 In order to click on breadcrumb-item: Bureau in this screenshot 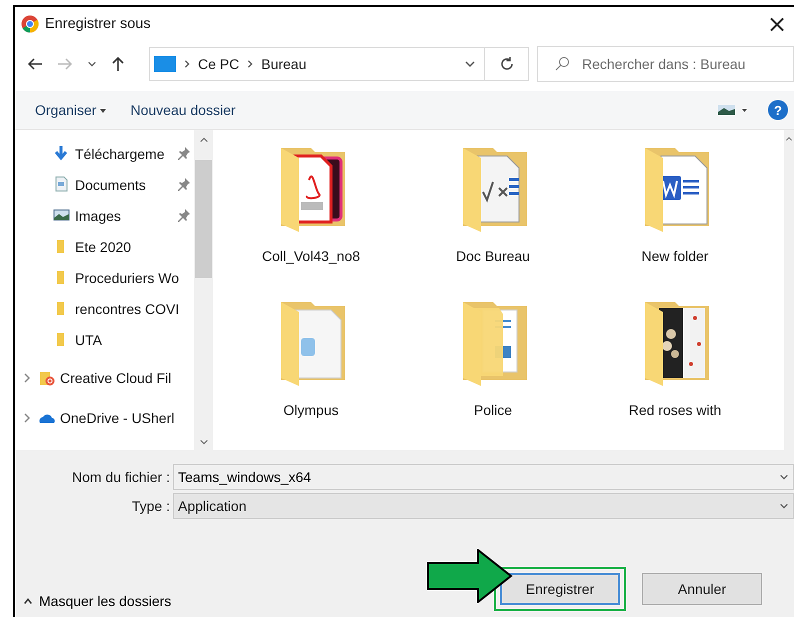, I will do `click(283, 64)`.